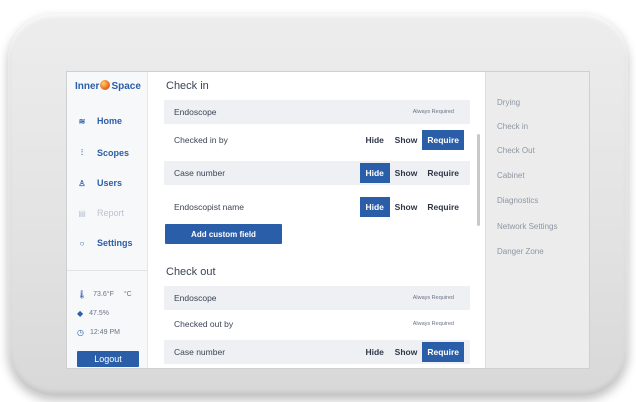 This screenshot has height=402, width=636. I want to click on temperature-readout: 🌡 73.6°F °C, so click(104, 294).